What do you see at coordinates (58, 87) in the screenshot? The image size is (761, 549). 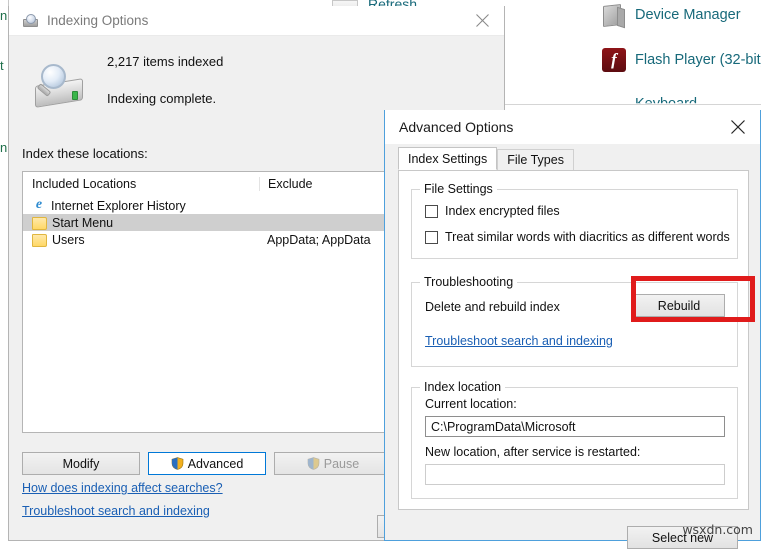 I see `index-drive-magnifier-icon` at bounding box center [58, 87].